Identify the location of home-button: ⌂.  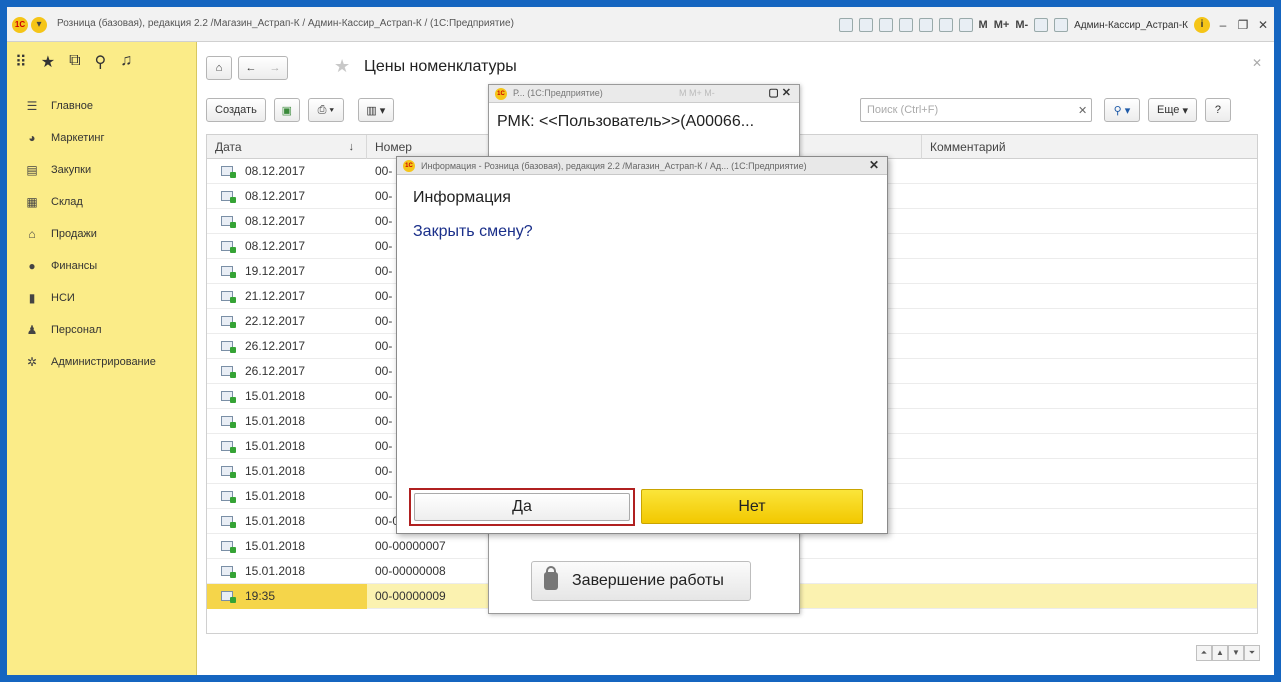
(219, 68).